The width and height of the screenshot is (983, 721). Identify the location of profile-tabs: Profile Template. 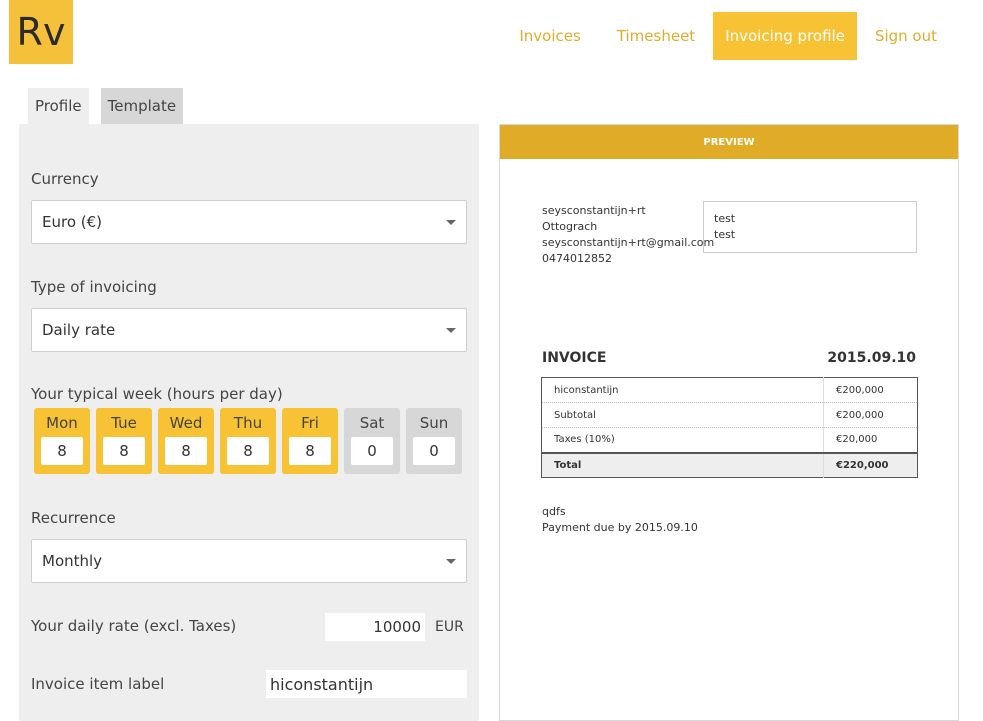
(106, 106).